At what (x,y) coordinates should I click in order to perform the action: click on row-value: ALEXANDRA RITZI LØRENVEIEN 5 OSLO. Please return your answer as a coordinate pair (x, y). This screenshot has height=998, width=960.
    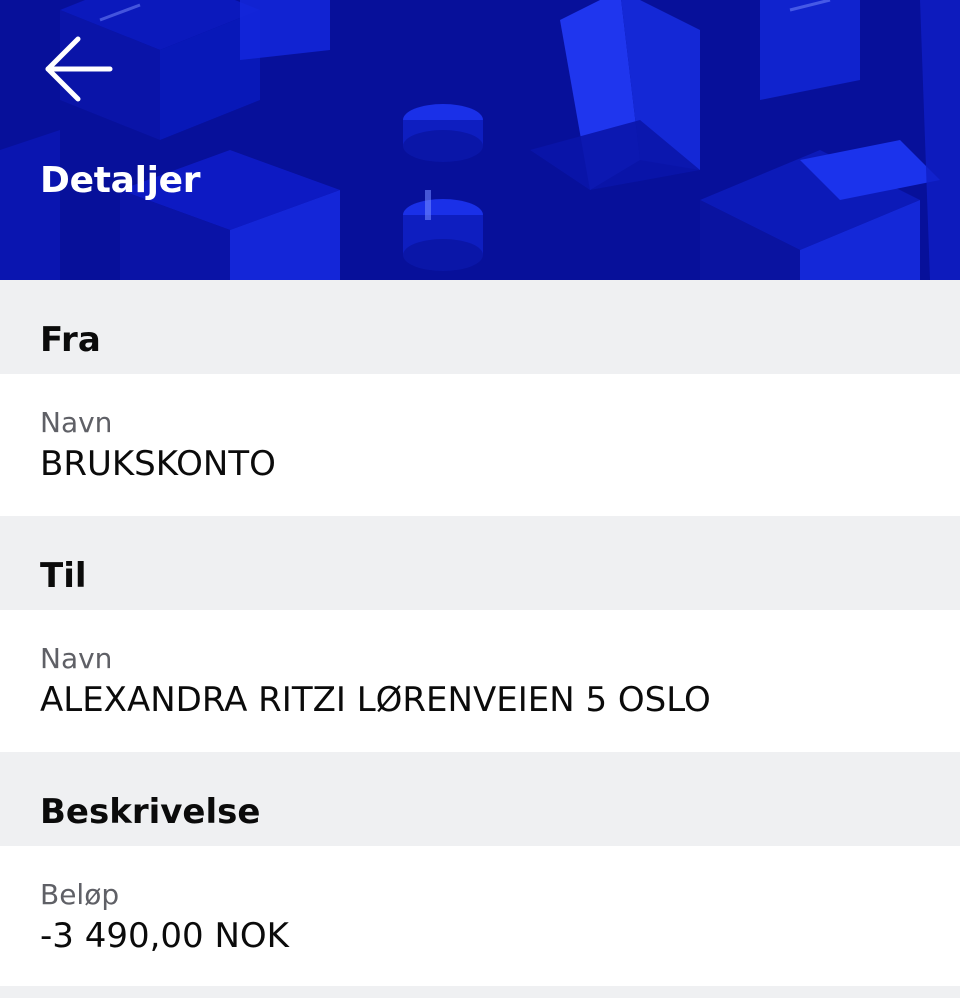
    Looking at the image, I should click on (375, 700).